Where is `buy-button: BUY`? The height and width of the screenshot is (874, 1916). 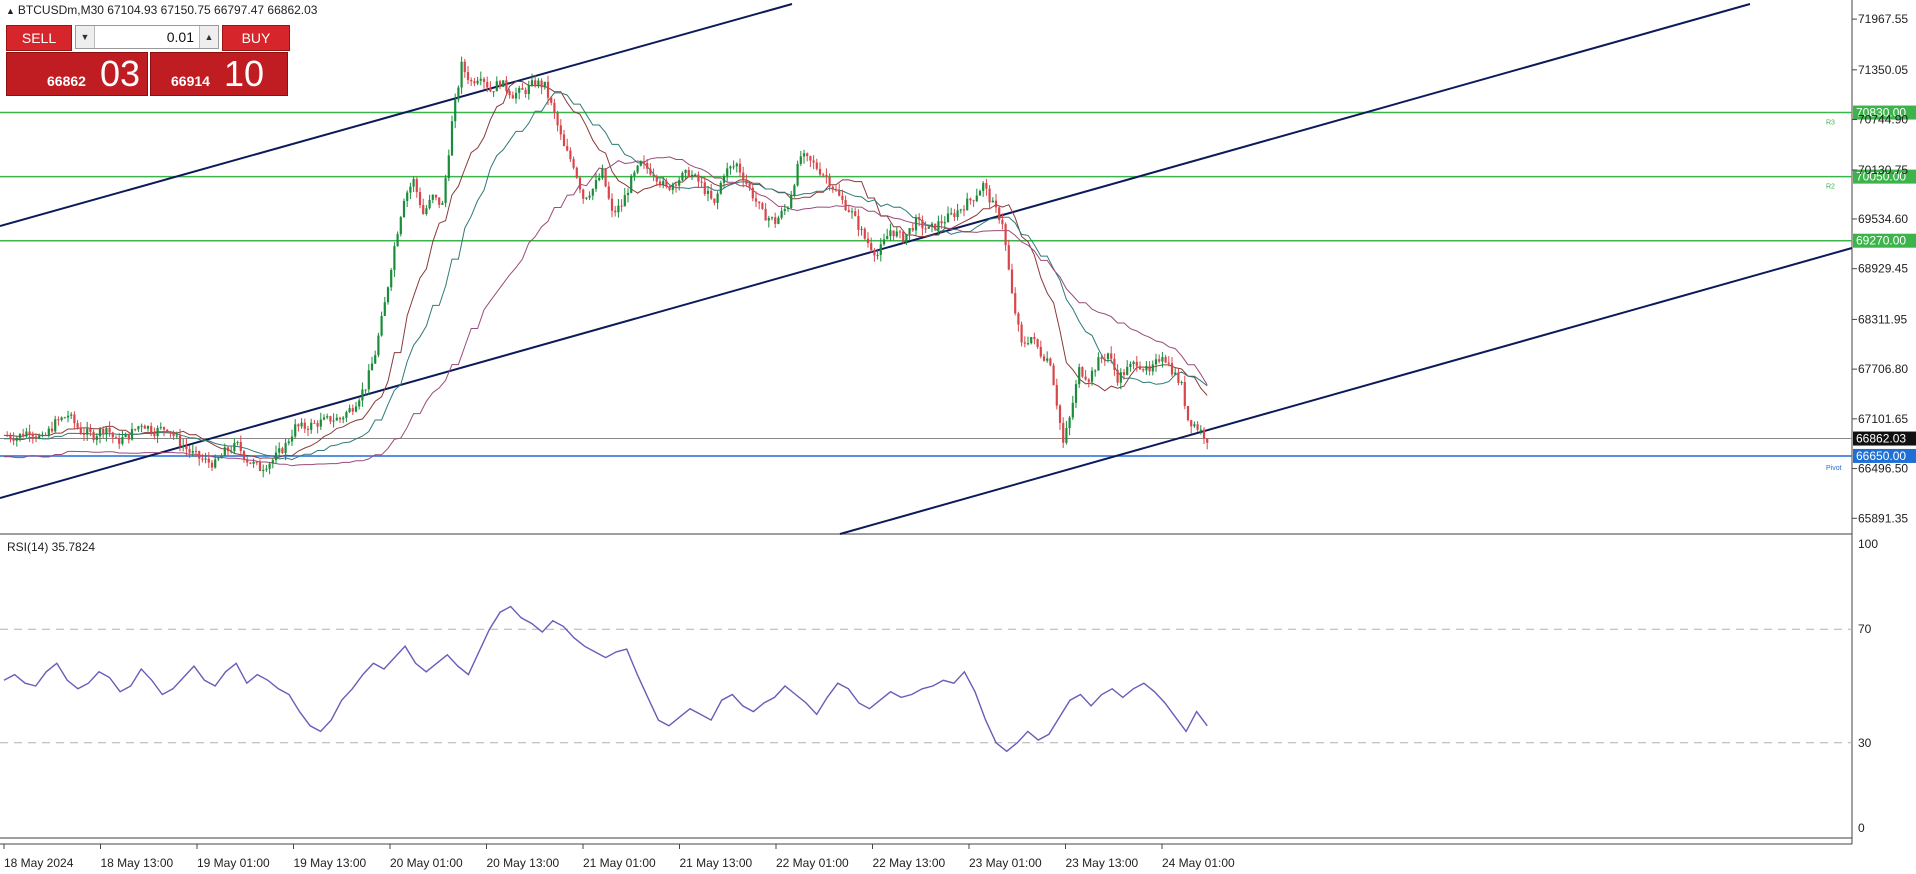
buy-button: BUY is located at coordinates (256, 38).